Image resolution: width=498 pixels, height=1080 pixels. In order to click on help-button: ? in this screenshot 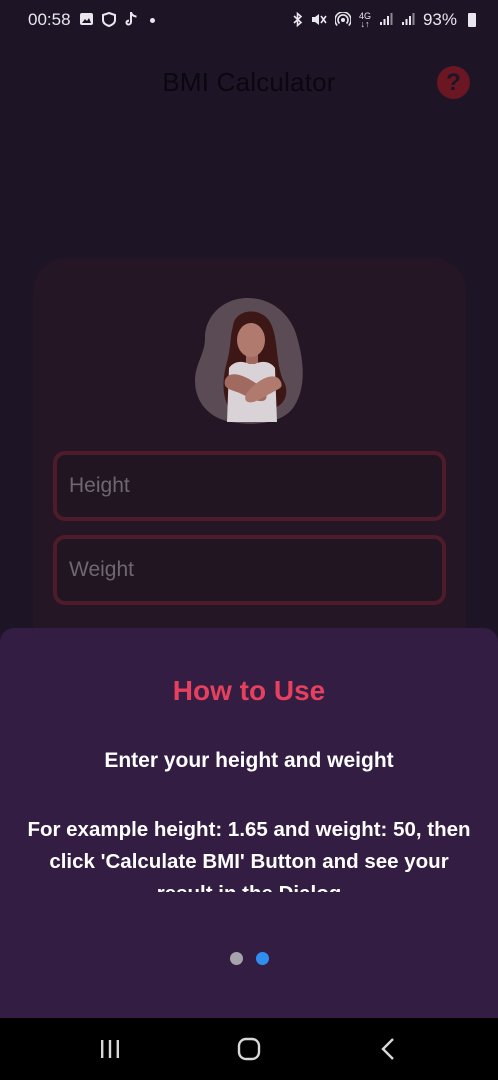, I will do `click(453, 82)`.